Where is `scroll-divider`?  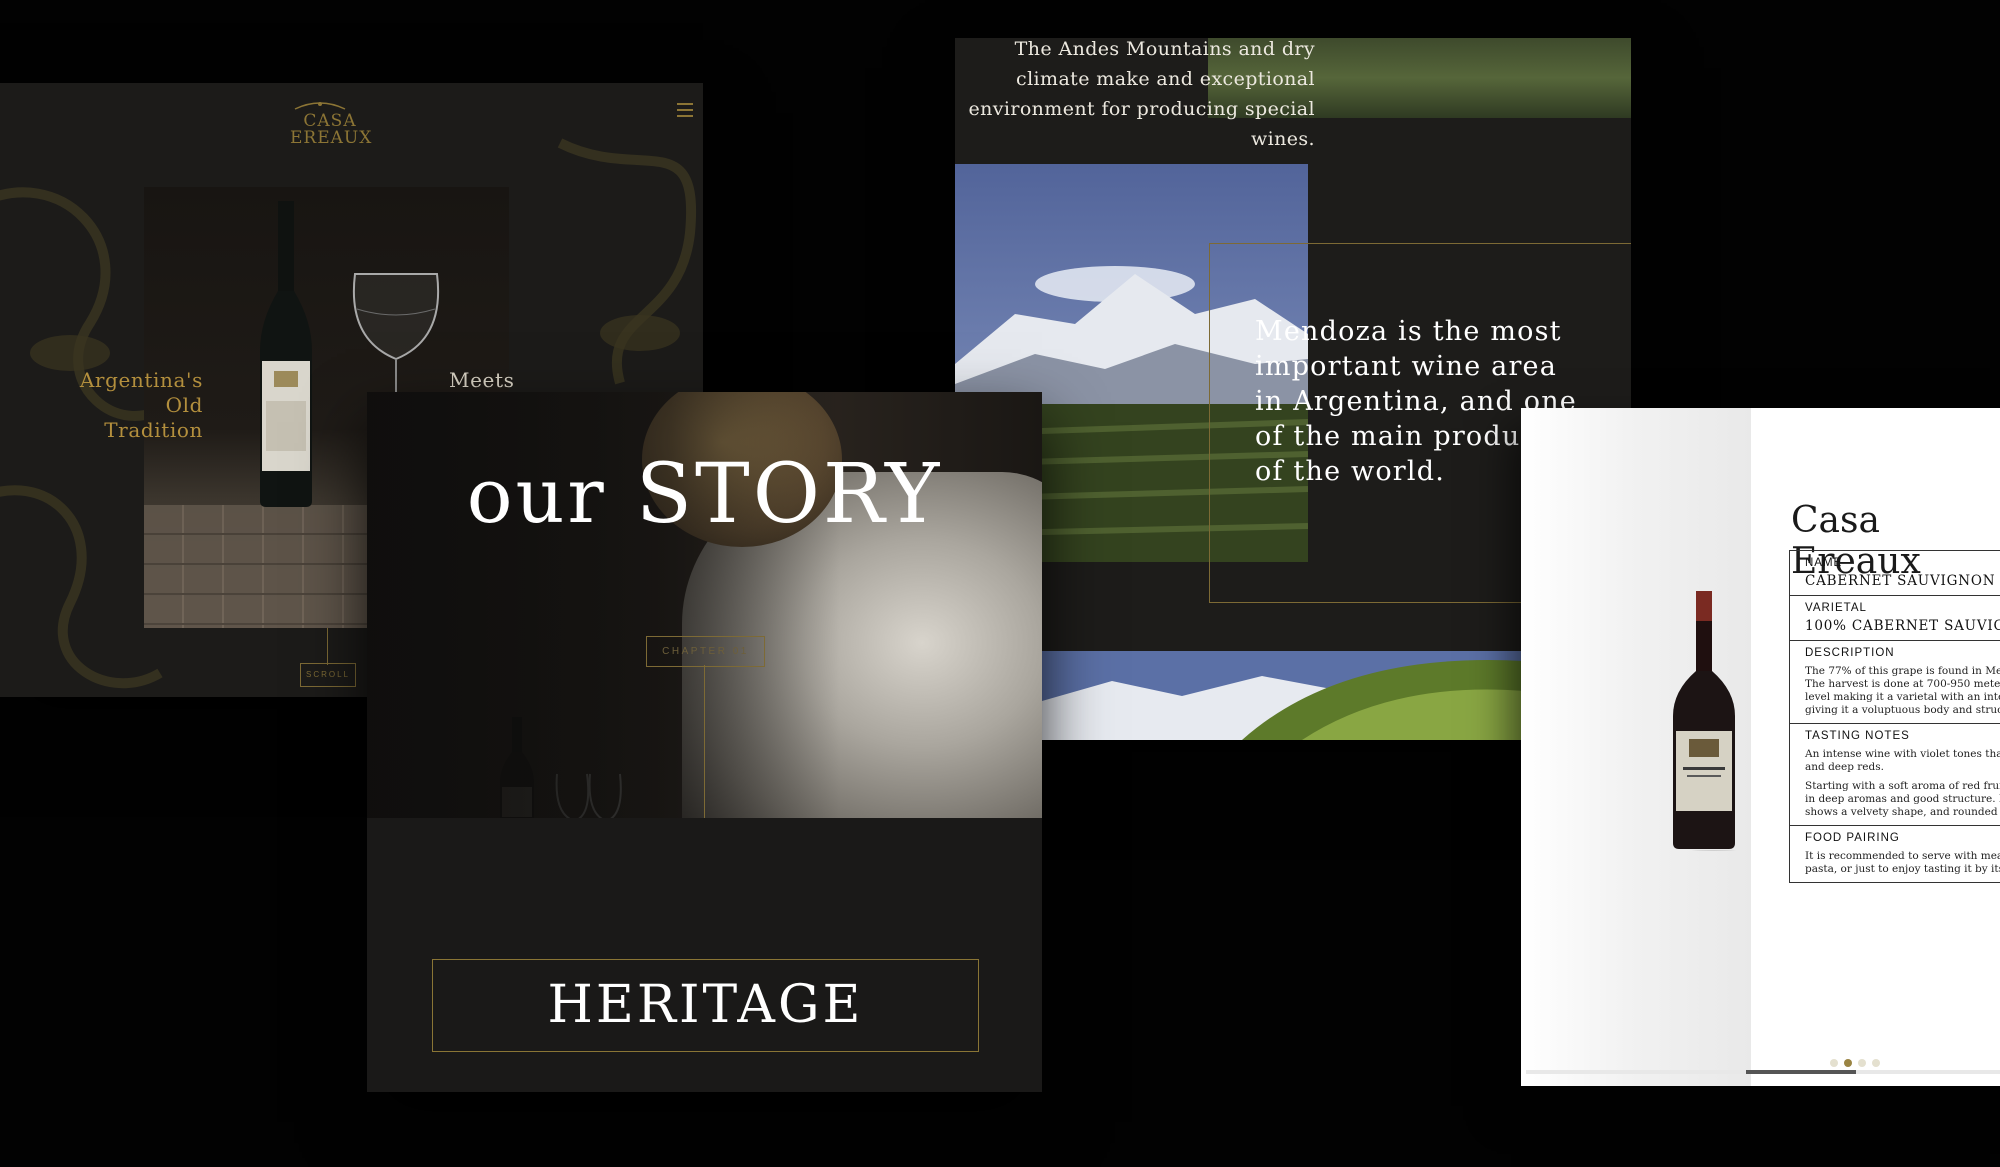 scroll-divider is located at coordinates (327, 646).